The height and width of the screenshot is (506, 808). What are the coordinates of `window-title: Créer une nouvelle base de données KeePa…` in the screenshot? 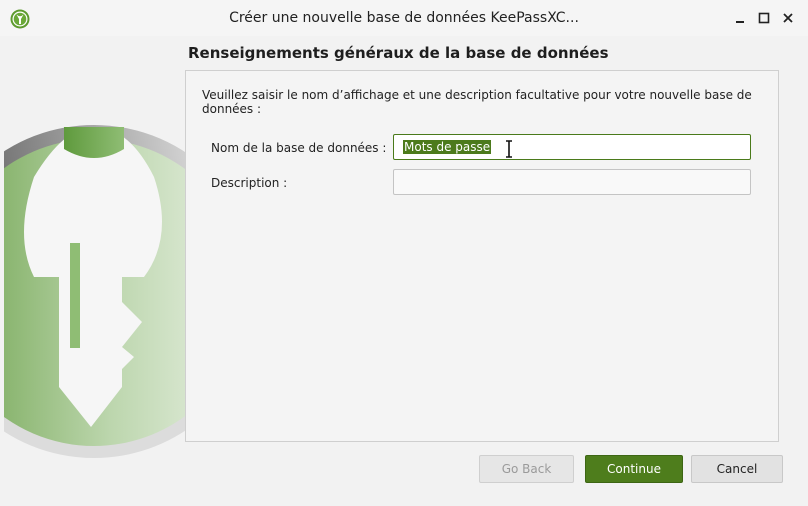 It's located at (404, 18).